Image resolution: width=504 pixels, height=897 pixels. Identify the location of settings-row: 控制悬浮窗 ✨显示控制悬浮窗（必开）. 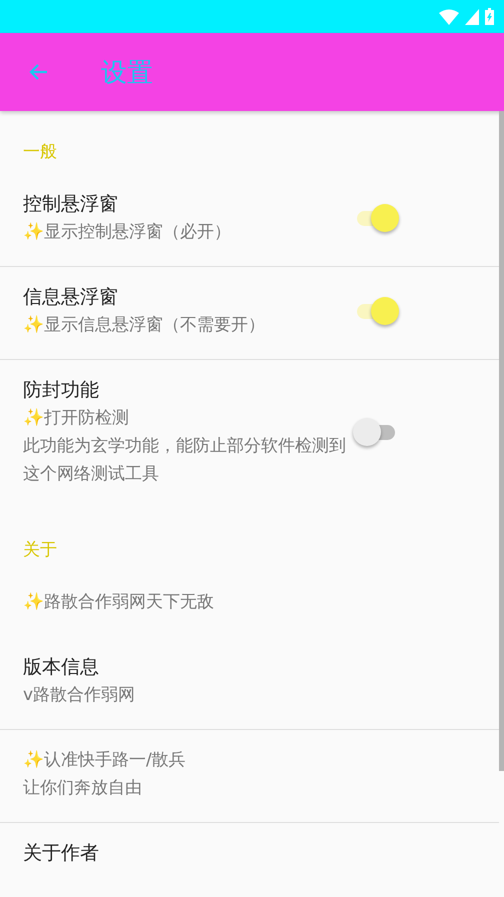
(249, 220).